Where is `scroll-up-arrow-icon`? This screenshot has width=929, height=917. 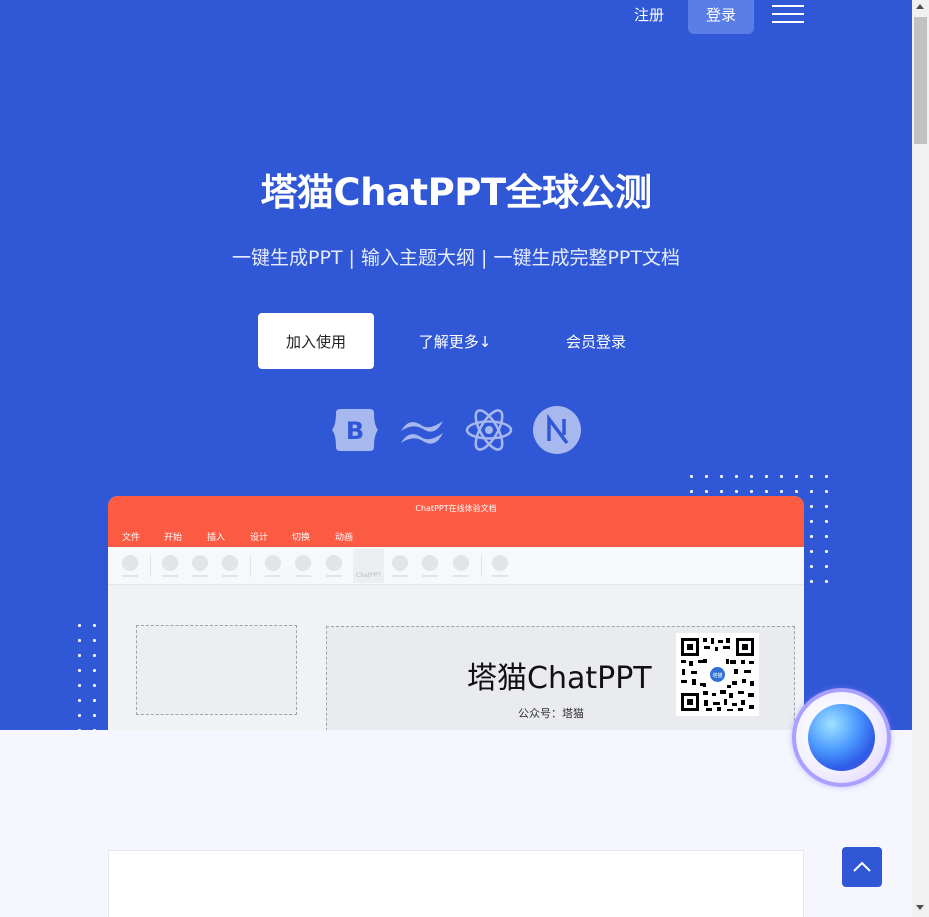 scroll-up-arrow-icon is located at coordinates (920, 6).